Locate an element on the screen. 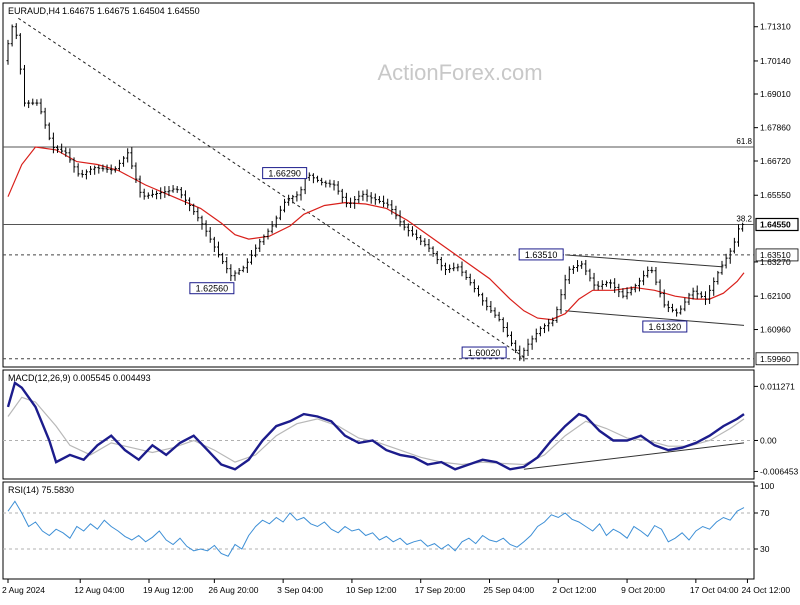 Image resolution: width=800 pixels, height=605 pixels. x-axis-label: 3 Sep 04:00 is located at coordinates (300, 590).